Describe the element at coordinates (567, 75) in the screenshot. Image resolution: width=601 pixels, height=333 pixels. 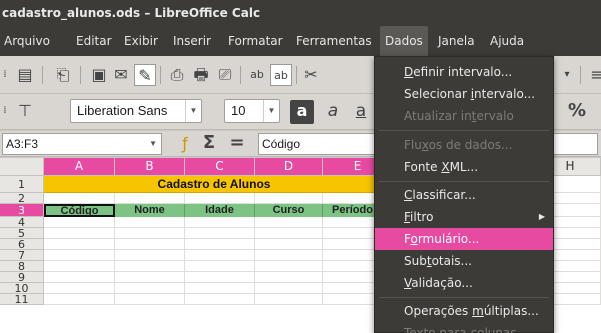
I see `dropdown-arrow-icon: ▾` at that location.